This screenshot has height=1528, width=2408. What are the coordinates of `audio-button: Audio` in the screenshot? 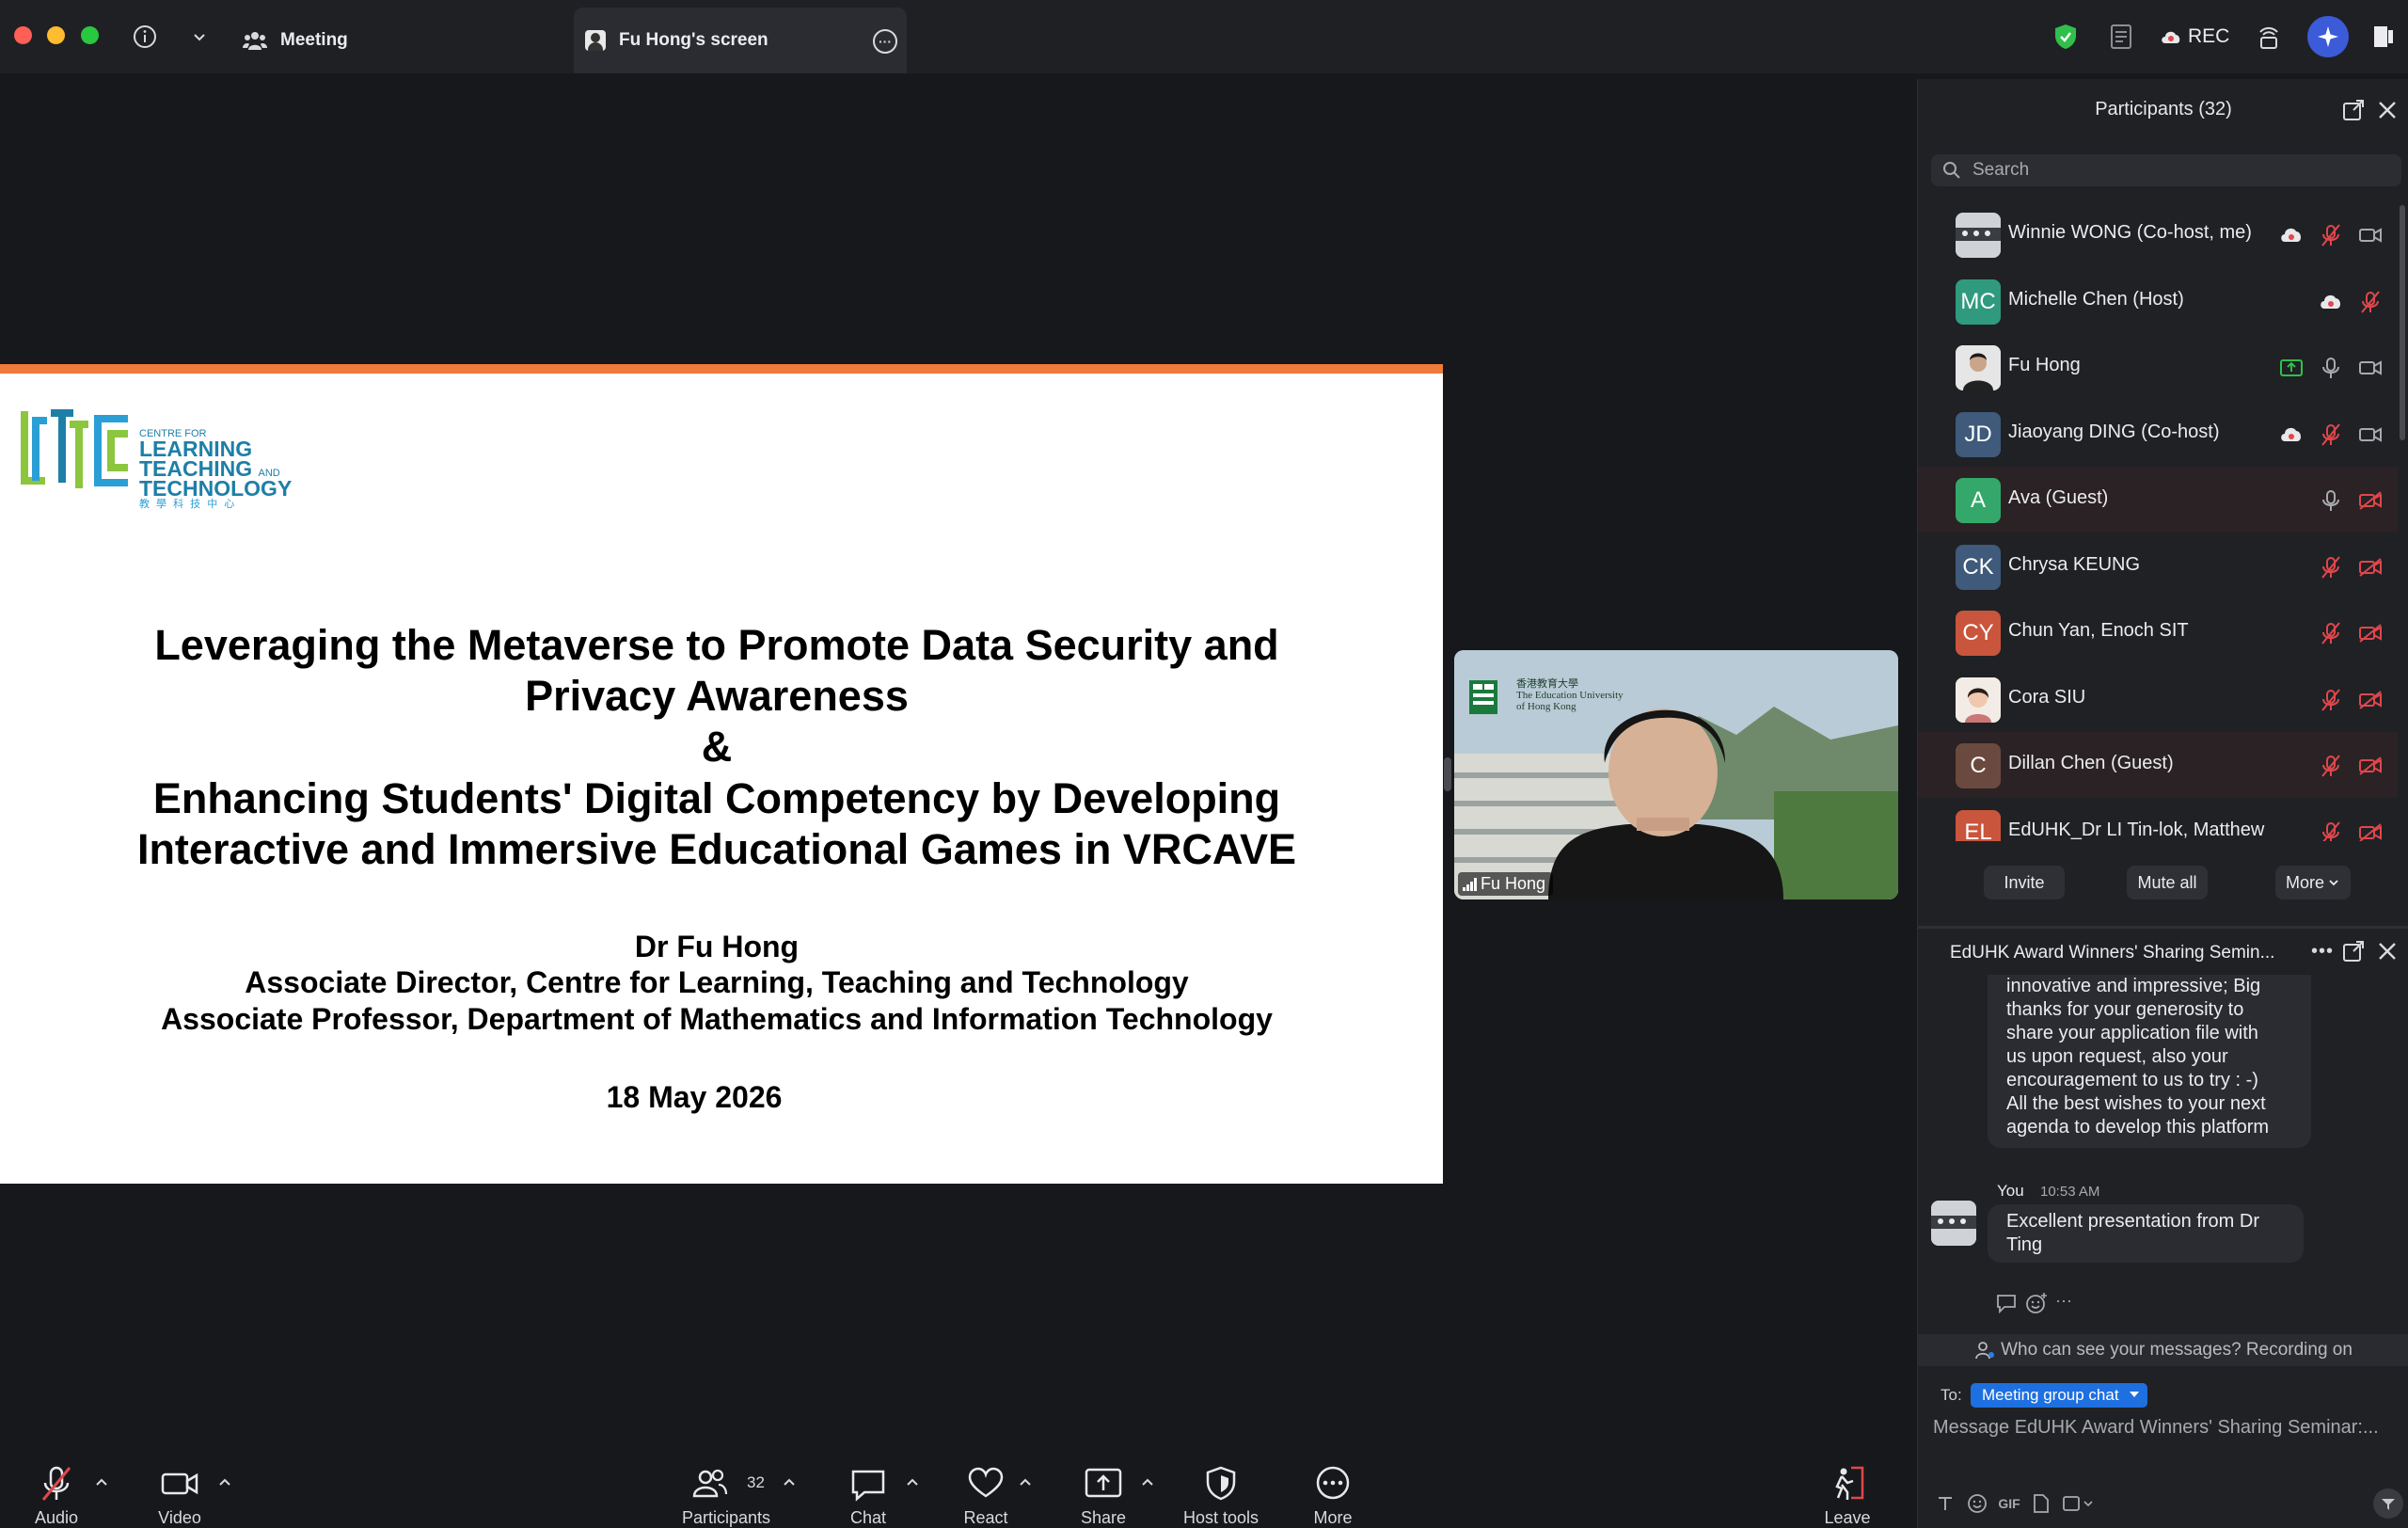 It's located at (57, 1492).